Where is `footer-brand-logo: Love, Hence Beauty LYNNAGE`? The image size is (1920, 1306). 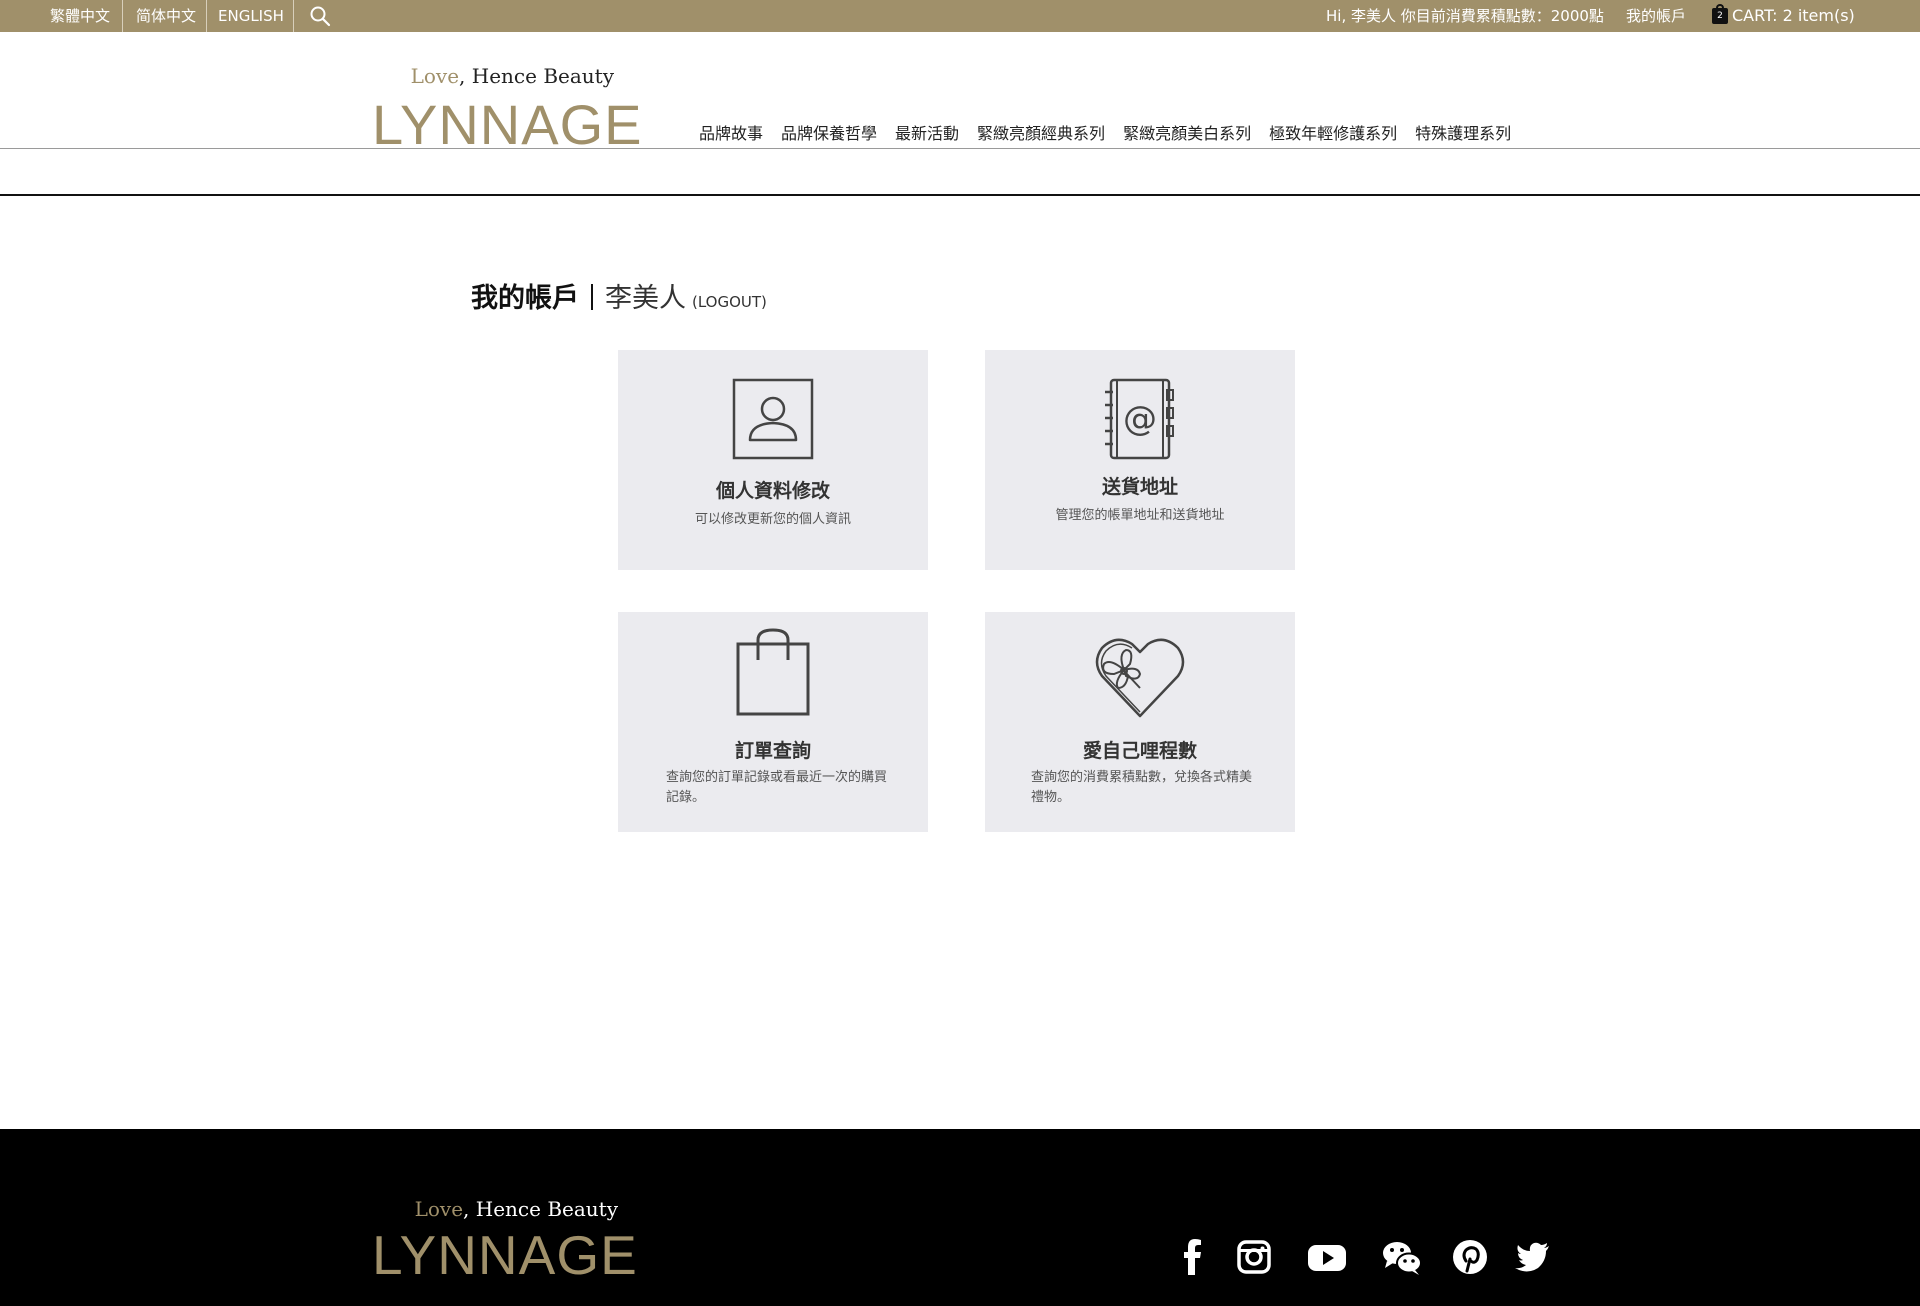
footer-brand-logo: Love, Hence Beauty LYNNAGE is located at coordinates (504, 1241).